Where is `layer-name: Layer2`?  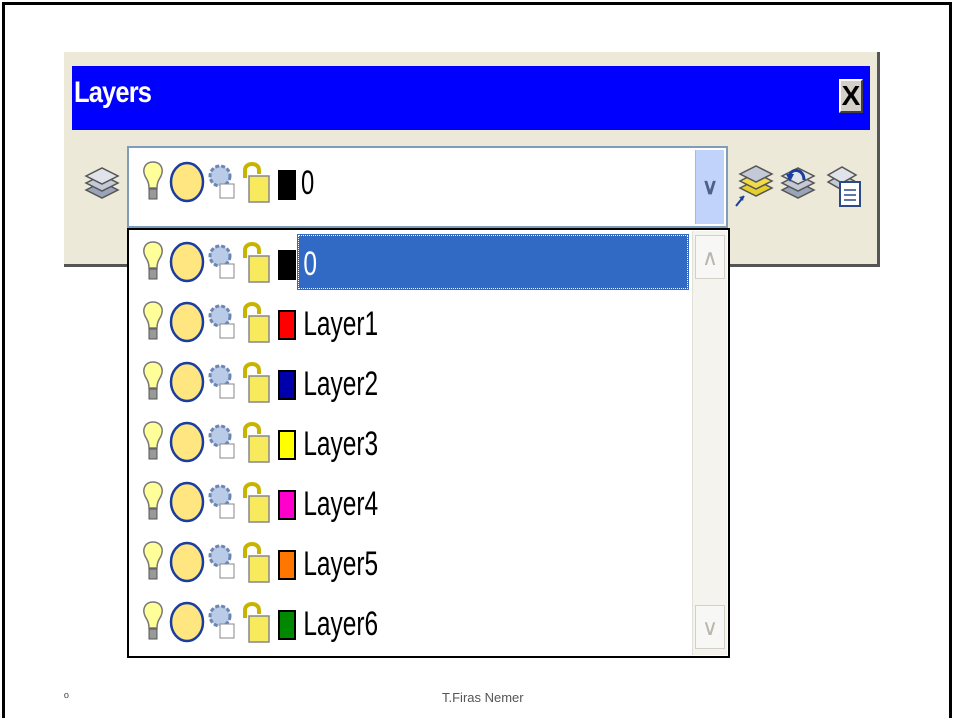
layer-name: Layer2 is located at coordinates (341, 384).